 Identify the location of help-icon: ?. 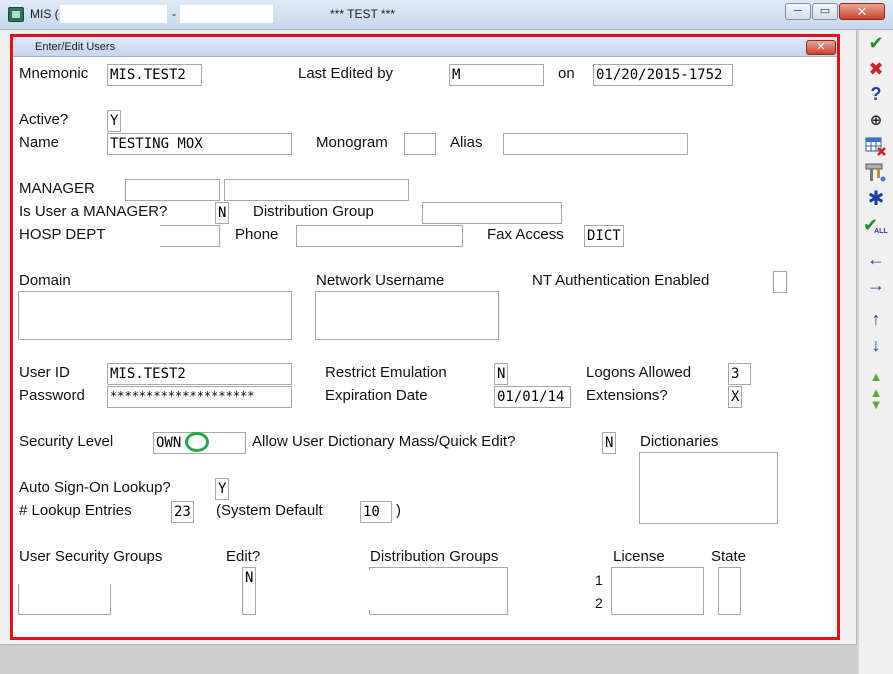
(876, 94).